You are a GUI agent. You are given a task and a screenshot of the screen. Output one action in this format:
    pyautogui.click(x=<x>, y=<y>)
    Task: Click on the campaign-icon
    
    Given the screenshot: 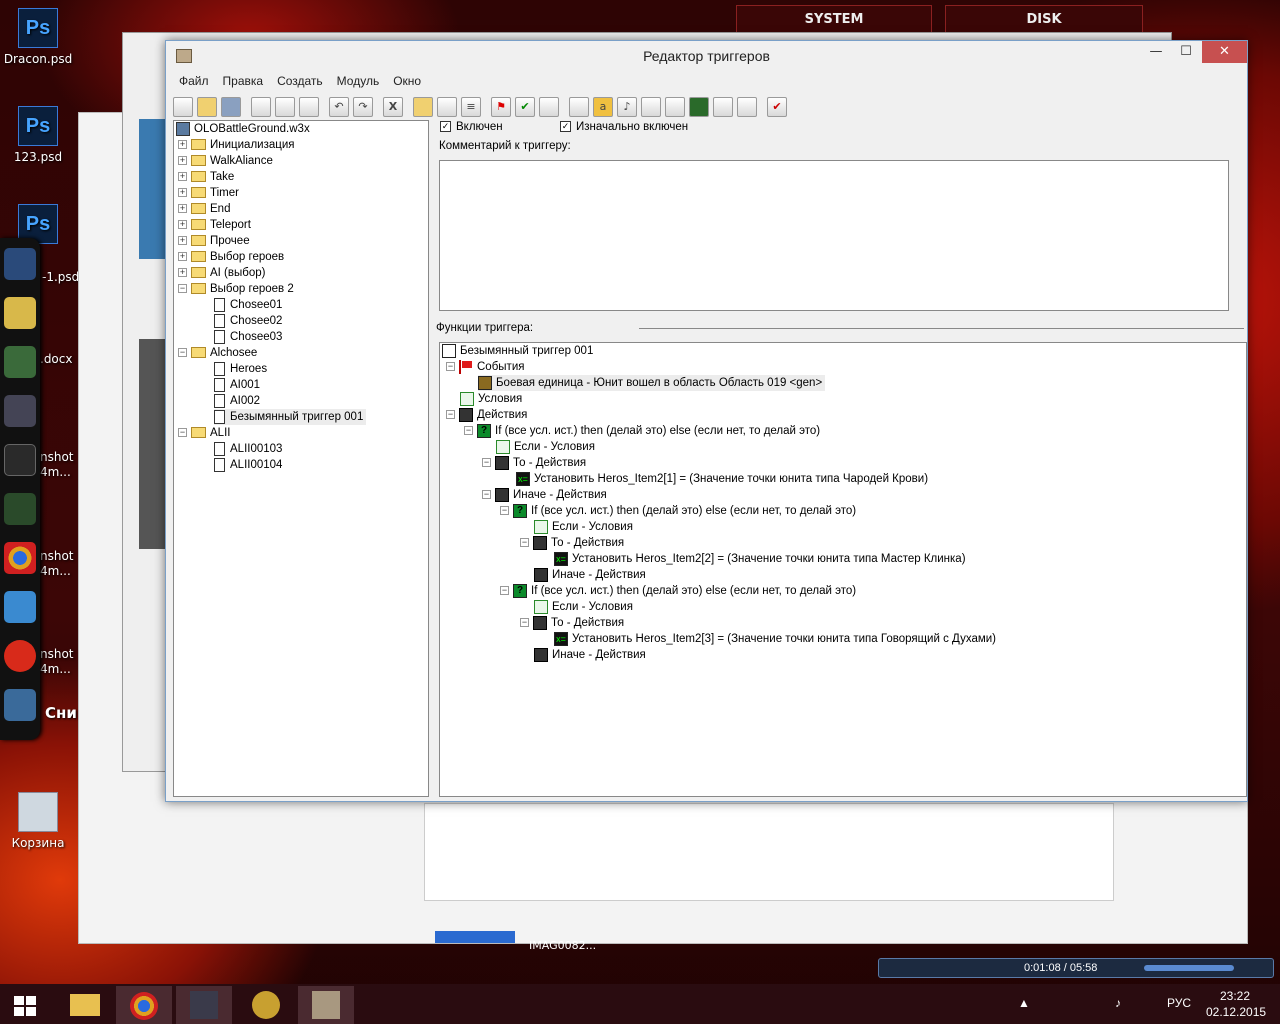 What is the action you would take?
    pyautogui.click(x=747, y=107)
    